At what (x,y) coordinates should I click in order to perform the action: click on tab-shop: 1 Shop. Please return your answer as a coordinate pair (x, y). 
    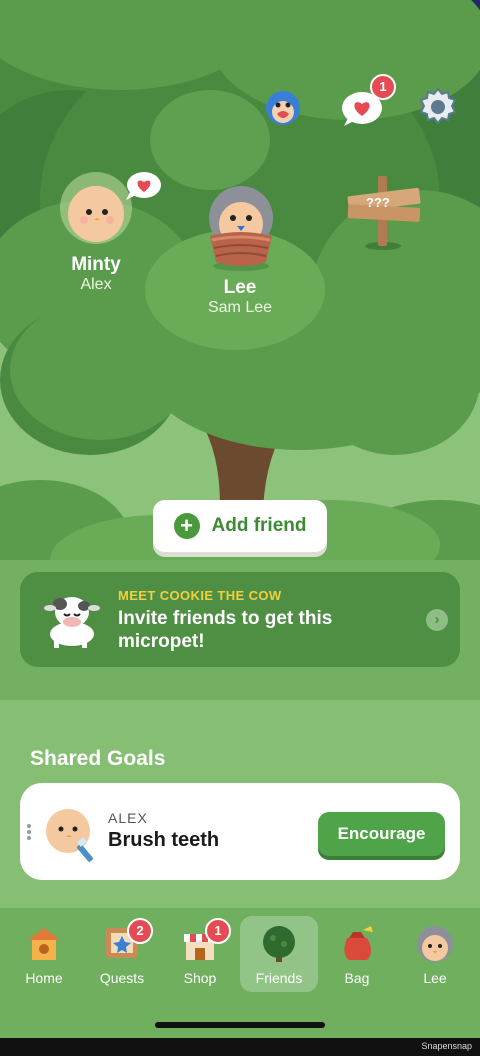
    Looking at the image, I should click on (200, 954).